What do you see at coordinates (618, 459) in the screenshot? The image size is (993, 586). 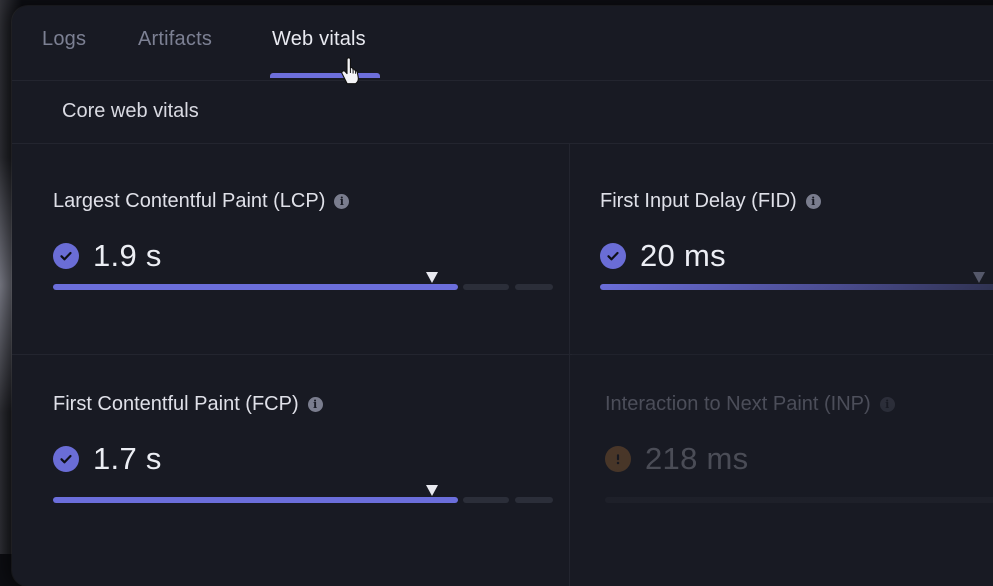 I see `exclamation-circle-icon` at bounding box center [618, 459].